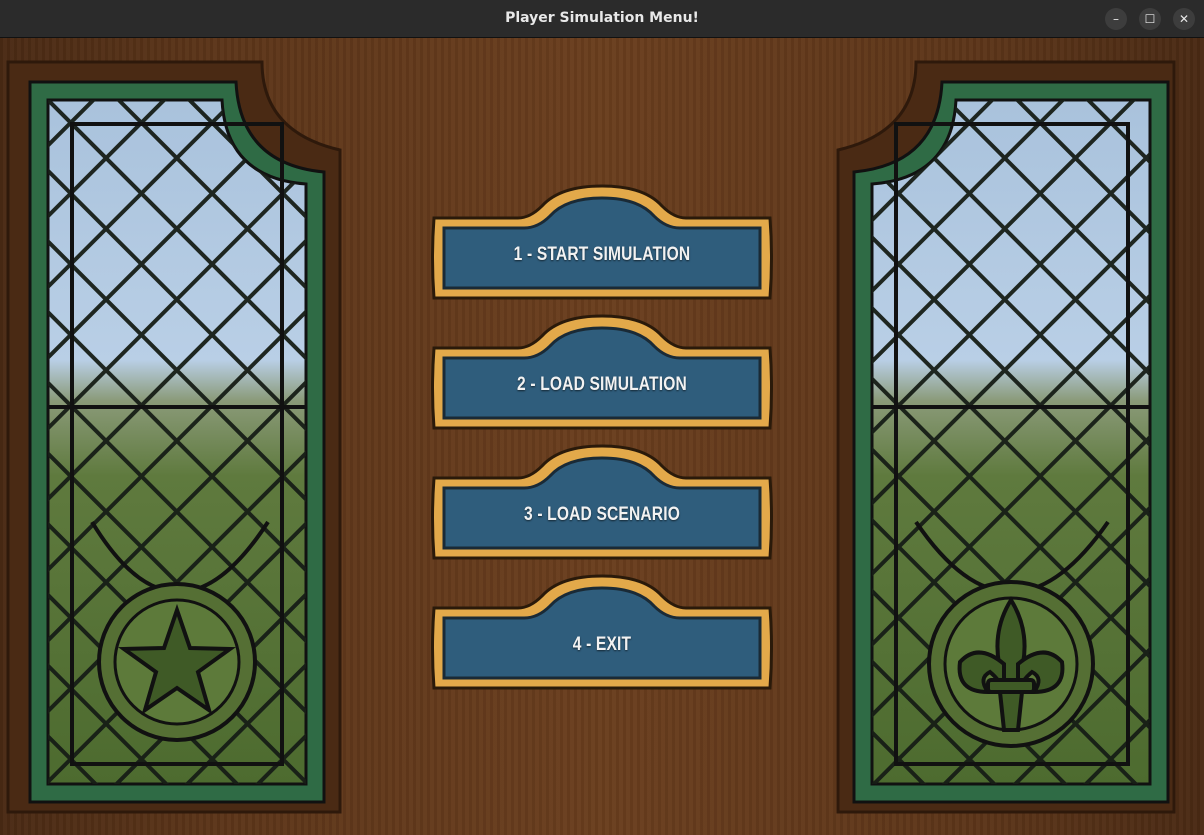 The width and height of the screenshot is (1204, 835). Describe the element at coordinates (602, 633) in the screenshot. I see `exit-button: 4 - EXIT` at that location.